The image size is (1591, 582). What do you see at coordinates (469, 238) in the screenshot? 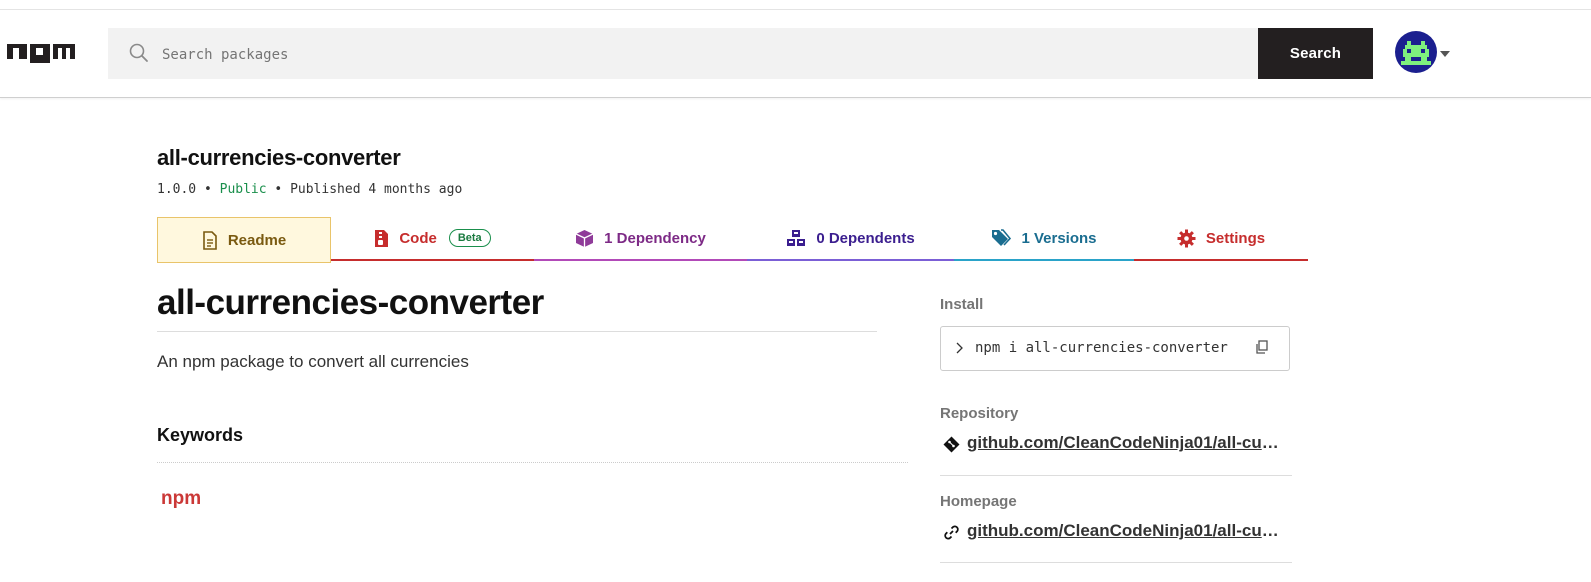
I see `beta-badge: Beta` at bounding box center [469, 238].